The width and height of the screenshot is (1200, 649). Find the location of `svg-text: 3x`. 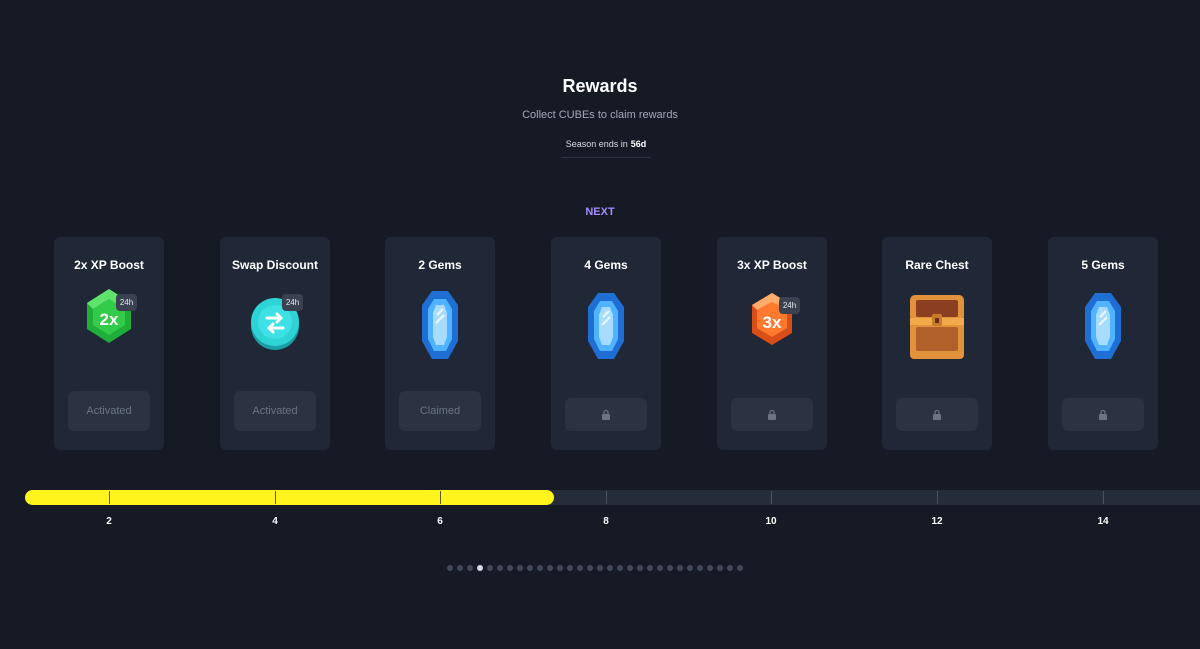

svg-text: 3x is located at coordinates (772, 322).